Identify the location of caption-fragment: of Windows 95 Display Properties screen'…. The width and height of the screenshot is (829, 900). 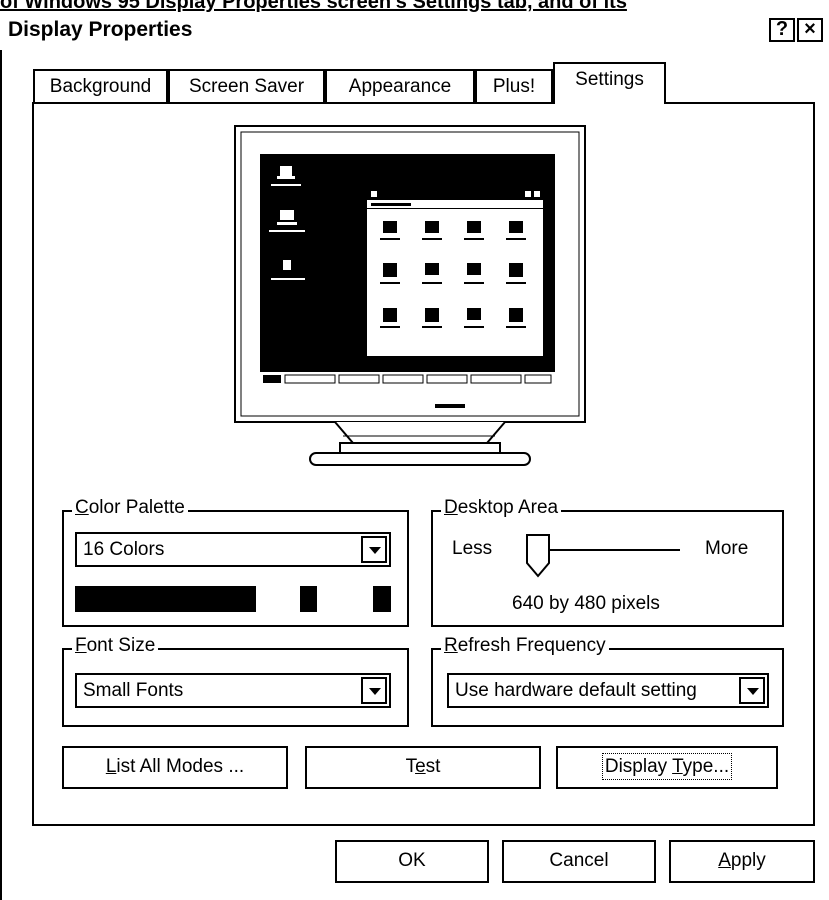
(414, 7).